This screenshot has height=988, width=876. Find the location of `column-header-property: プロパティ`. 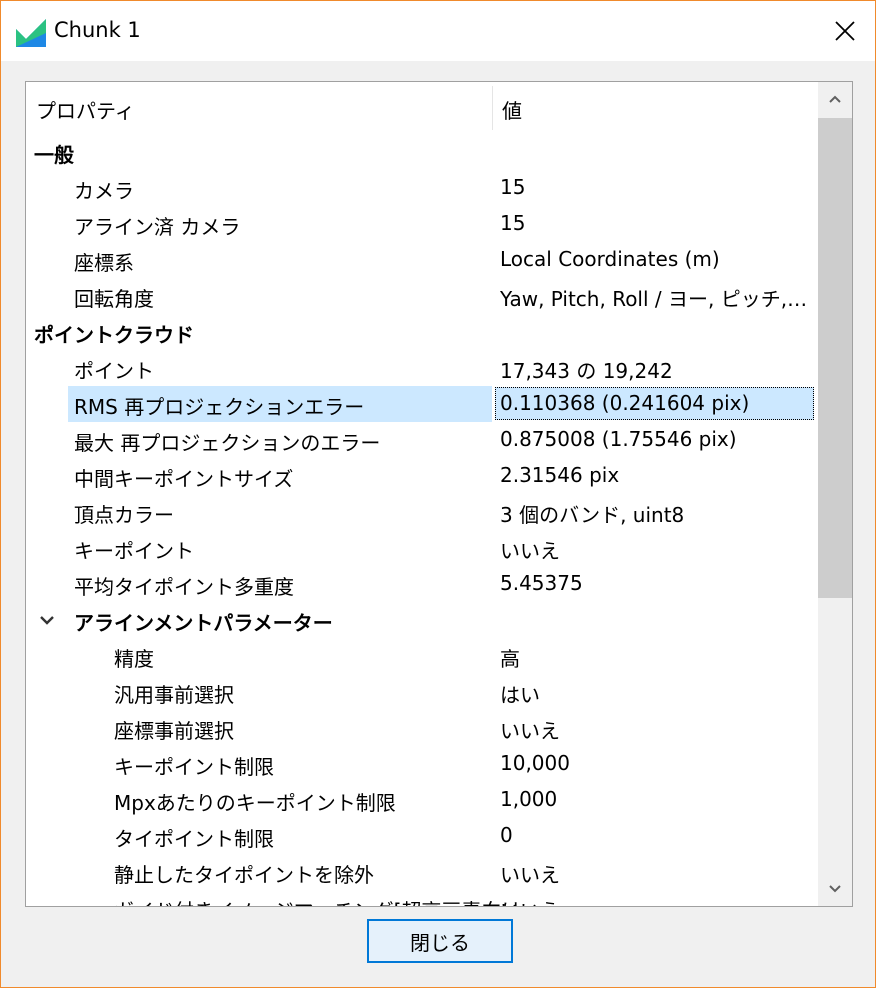

column-header-property: プロパティ is located at coordinates (85, 109).